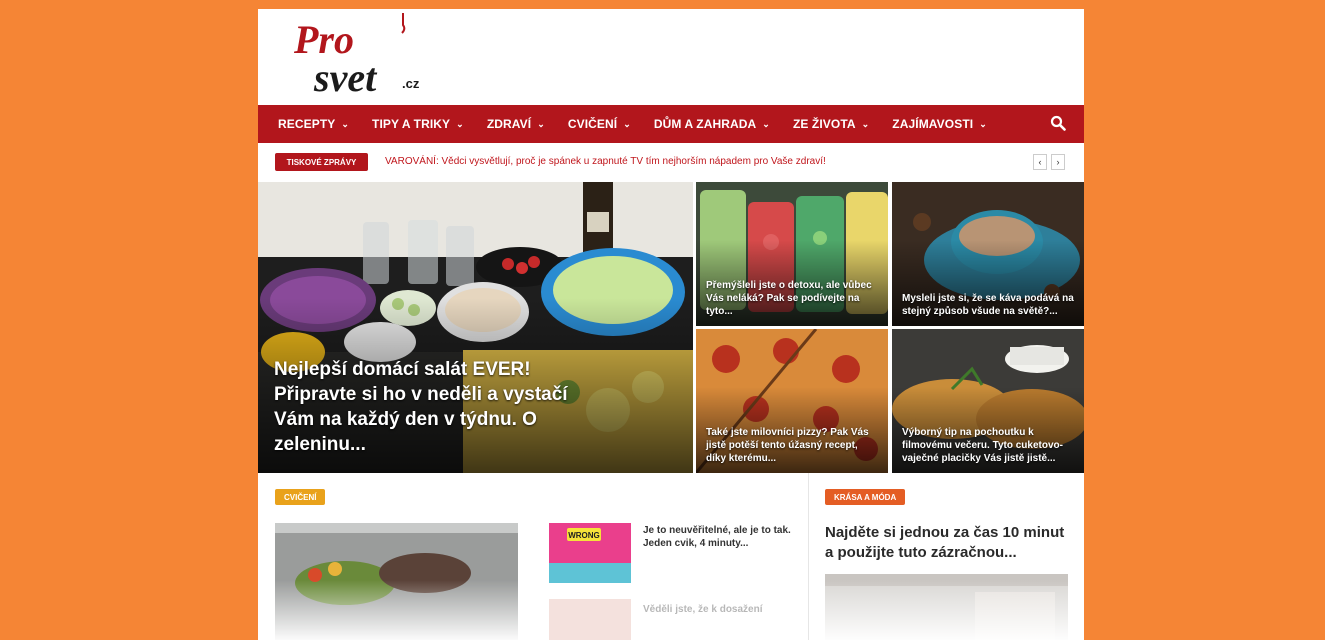  I want to click on section-cviceni-main-post, so click(396, 581).